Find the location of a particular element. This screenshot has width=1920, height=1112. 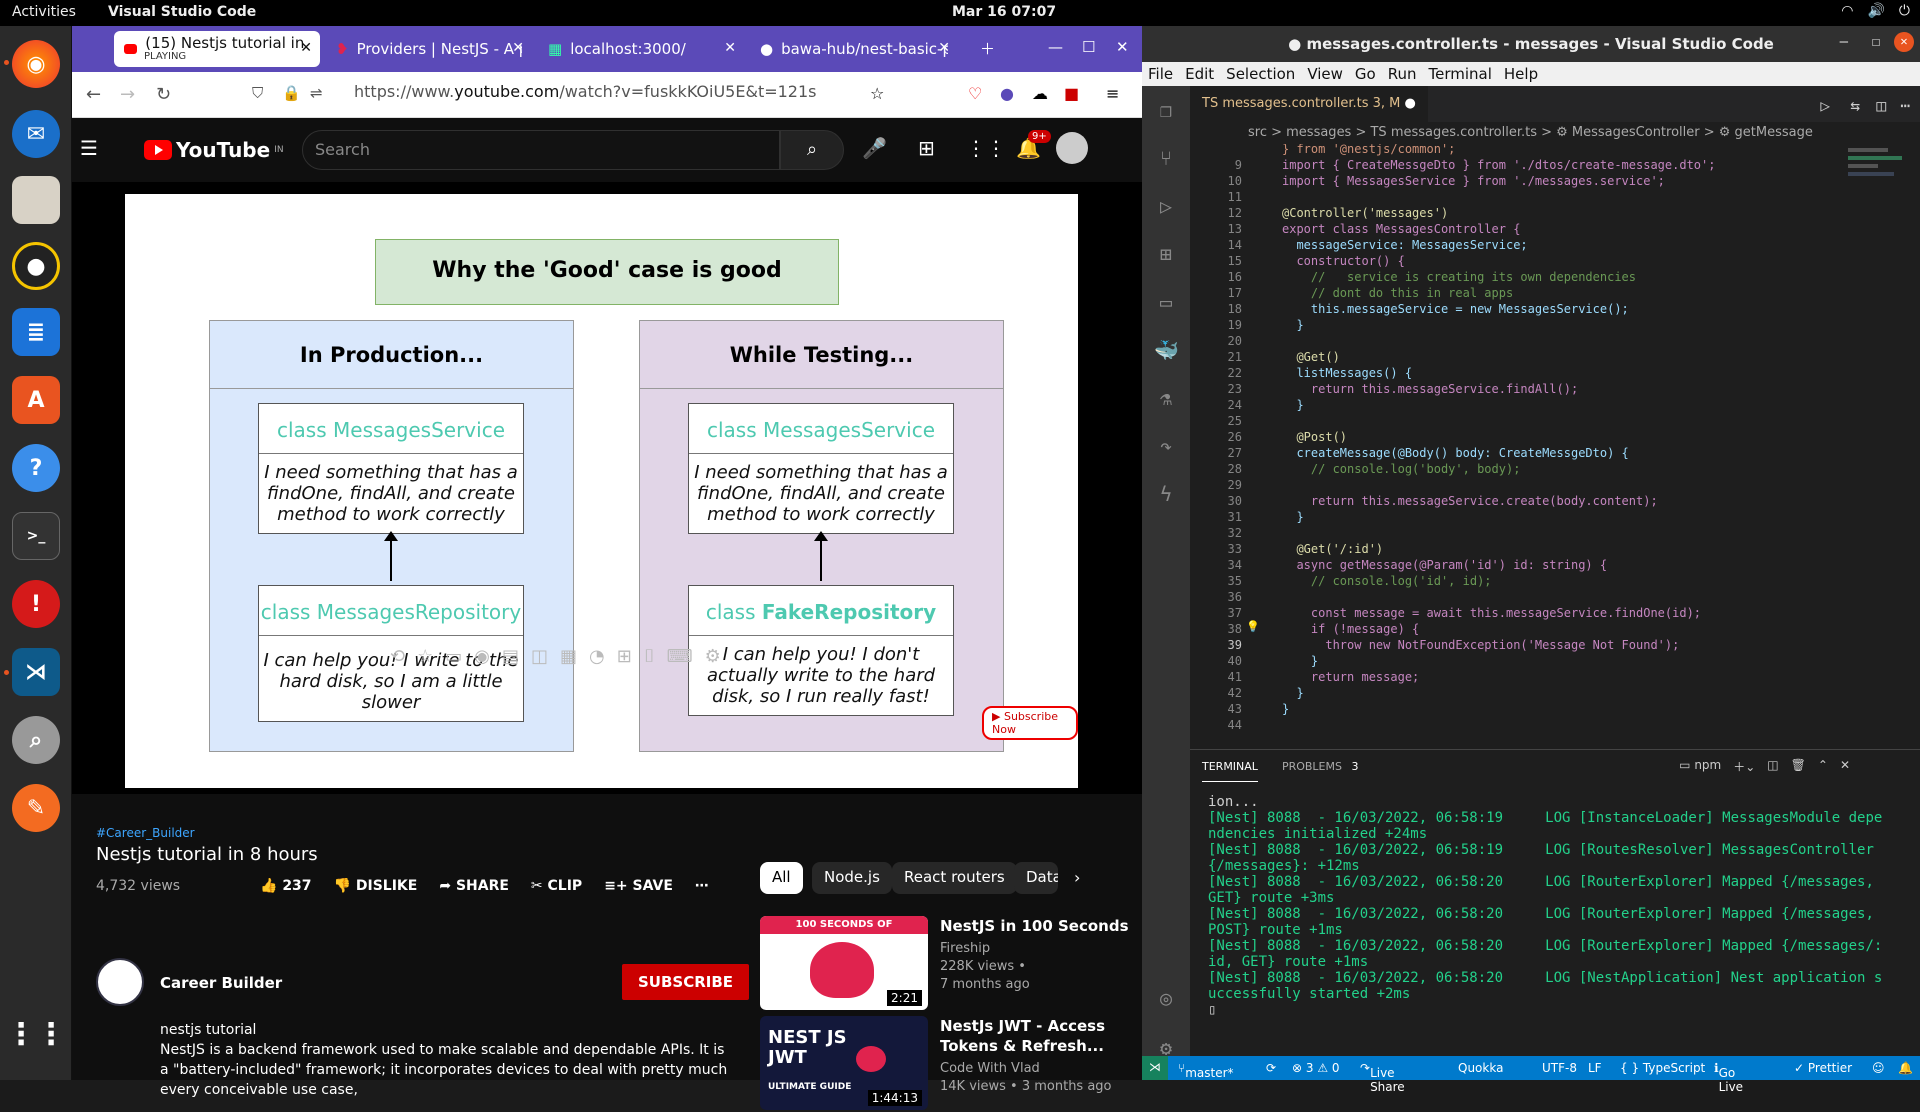

docker-icon: 🐳 is located at coordinates (1166, 350).